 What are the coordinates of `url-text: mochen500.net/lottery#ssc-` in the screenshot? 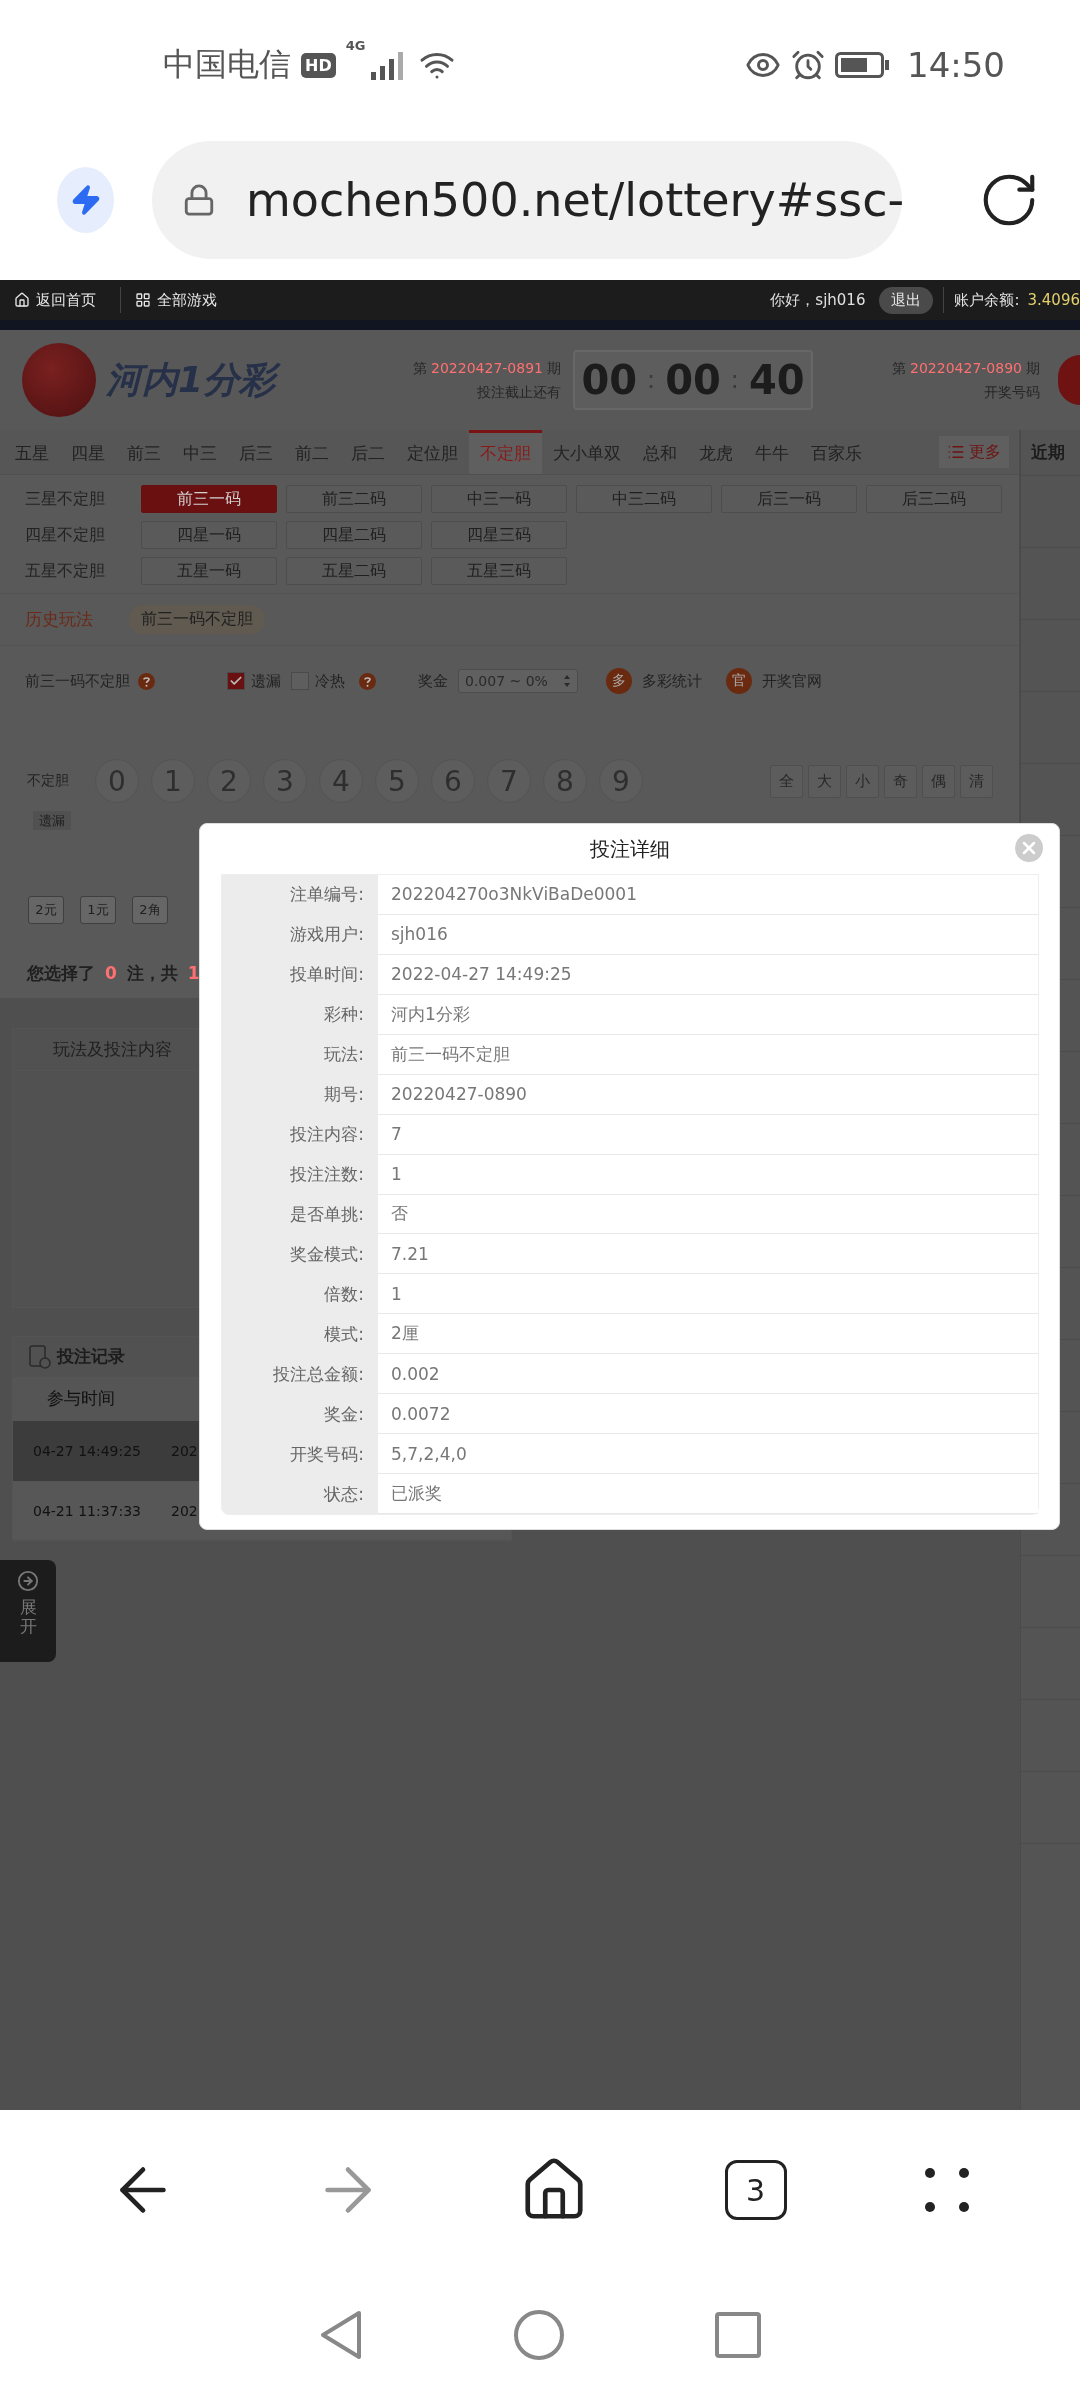 It's located at (575, 200).